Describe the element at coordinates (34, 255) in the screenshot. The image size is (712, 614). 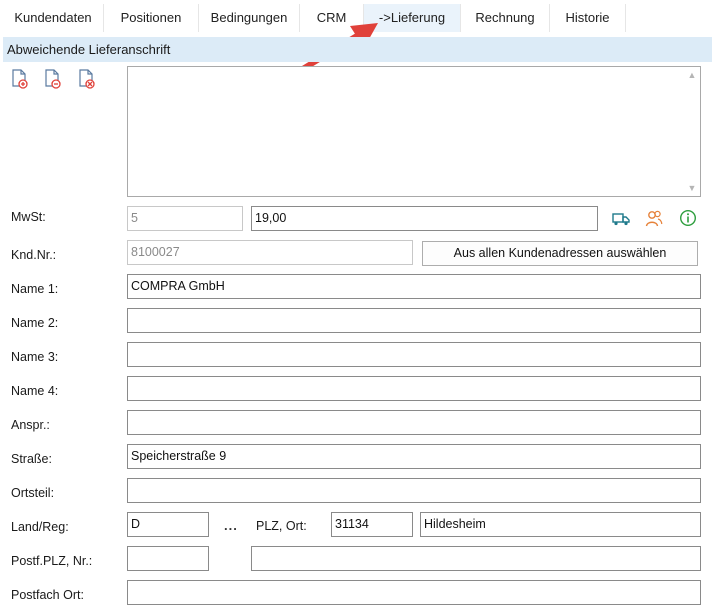
I see `kndnr-label: Knd.Nr.:` at that location.